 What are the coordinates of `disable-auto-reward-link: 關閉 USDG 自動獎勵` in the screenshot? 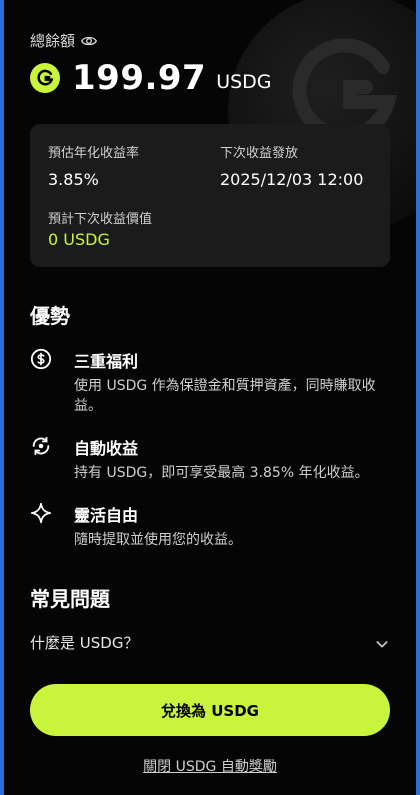 It's located at (210, 766).